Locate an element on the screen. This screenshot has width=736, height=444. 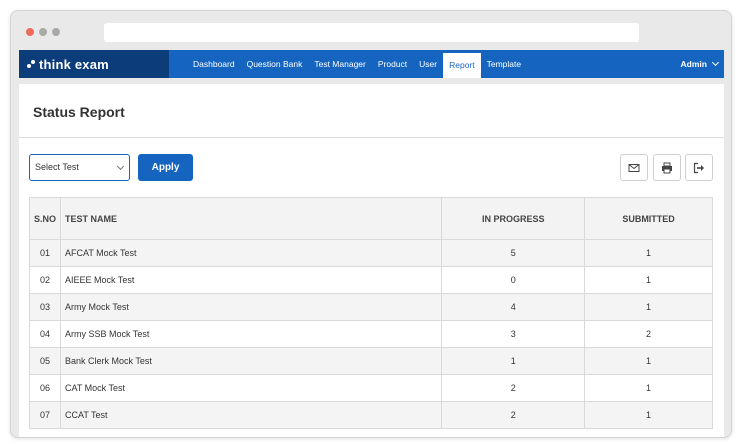
apply-button: Apply is located at coordinates (165, 167).